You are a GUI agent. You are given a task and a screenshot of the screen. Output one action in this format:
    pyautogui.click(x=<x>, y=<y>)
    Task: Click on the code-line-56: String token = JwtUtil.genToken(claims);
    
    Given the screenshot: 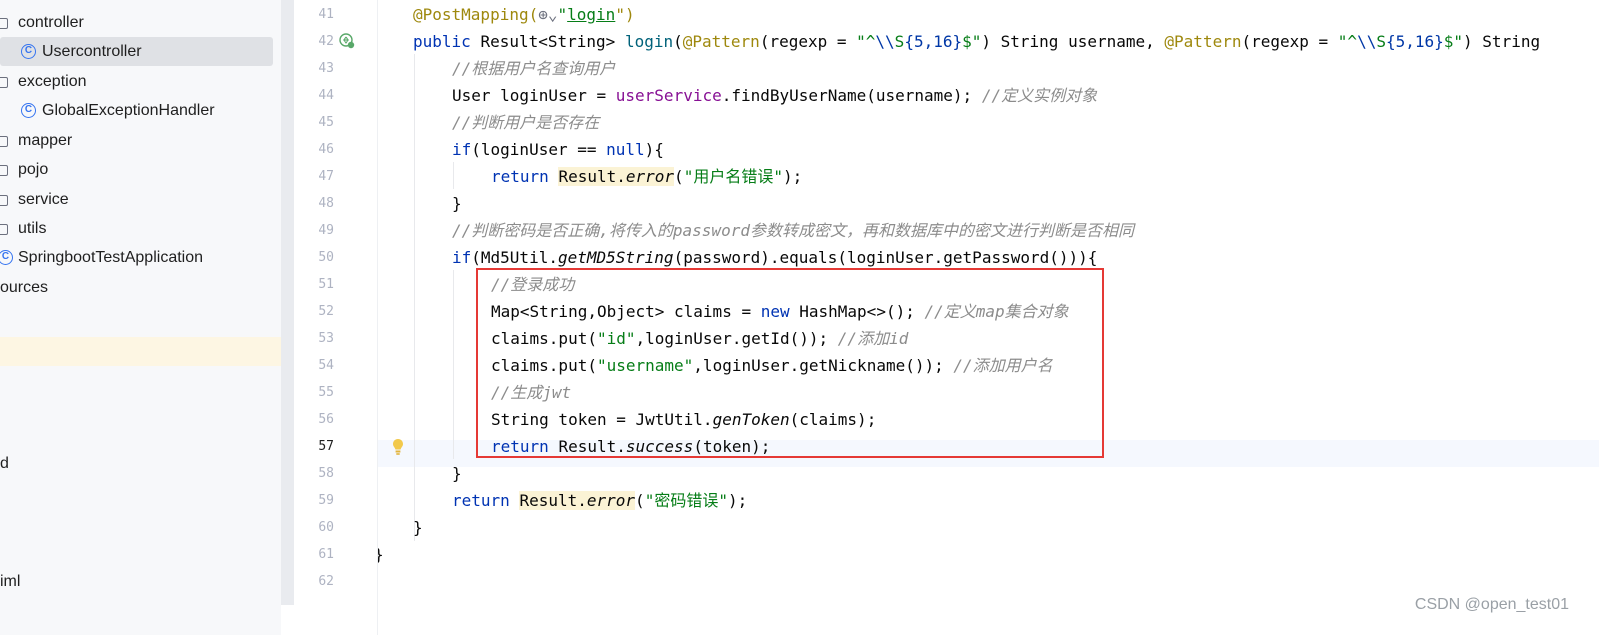 What is the action you would take?
    pyautogui.click(x=684, y=419)
    